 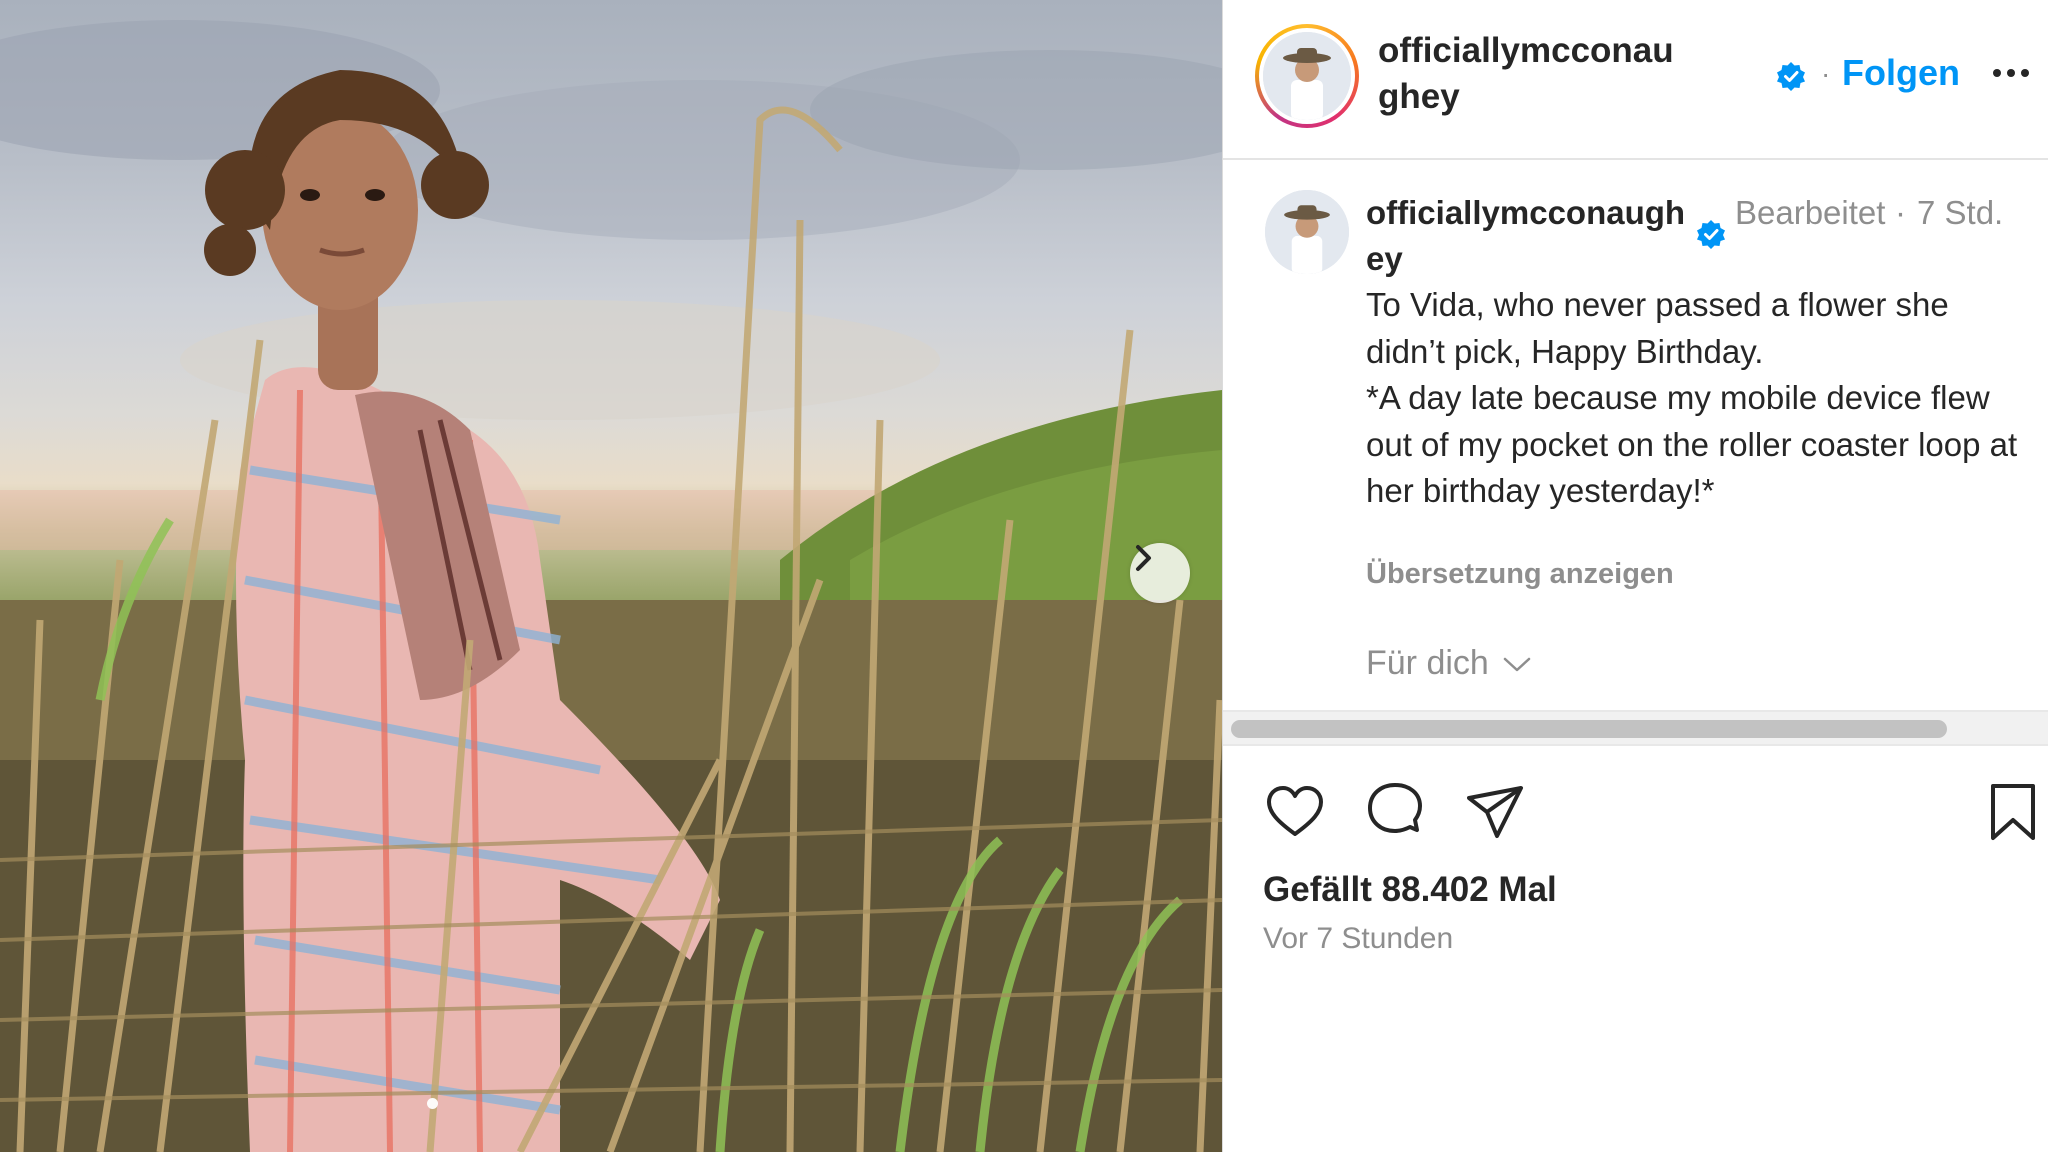 I want to click on follow-button: Folgen, so click(x=1901, y=73).